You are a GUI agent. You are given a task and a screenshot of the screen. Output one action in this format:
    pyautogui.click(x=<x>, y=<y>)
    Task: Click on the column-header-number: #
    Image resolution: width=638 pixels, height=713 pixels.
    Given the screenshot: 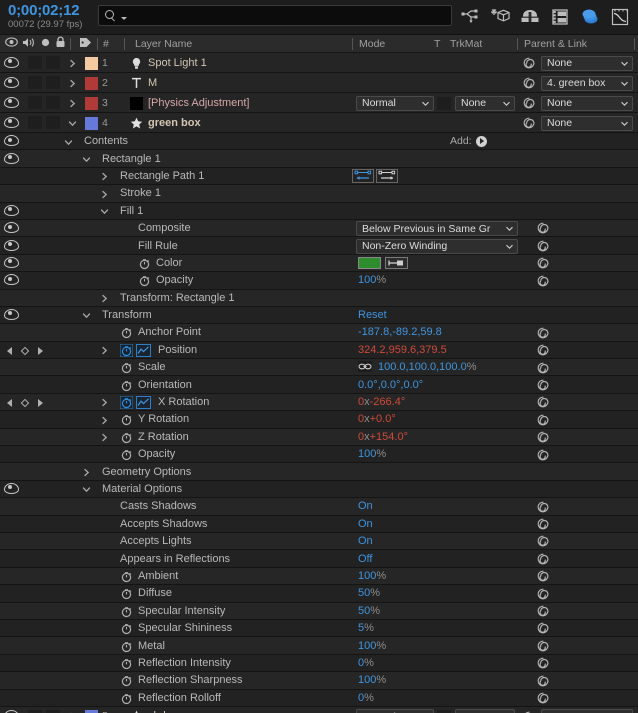 What is the action you would take?
    pyautogui.click(x=106, y=44)
    